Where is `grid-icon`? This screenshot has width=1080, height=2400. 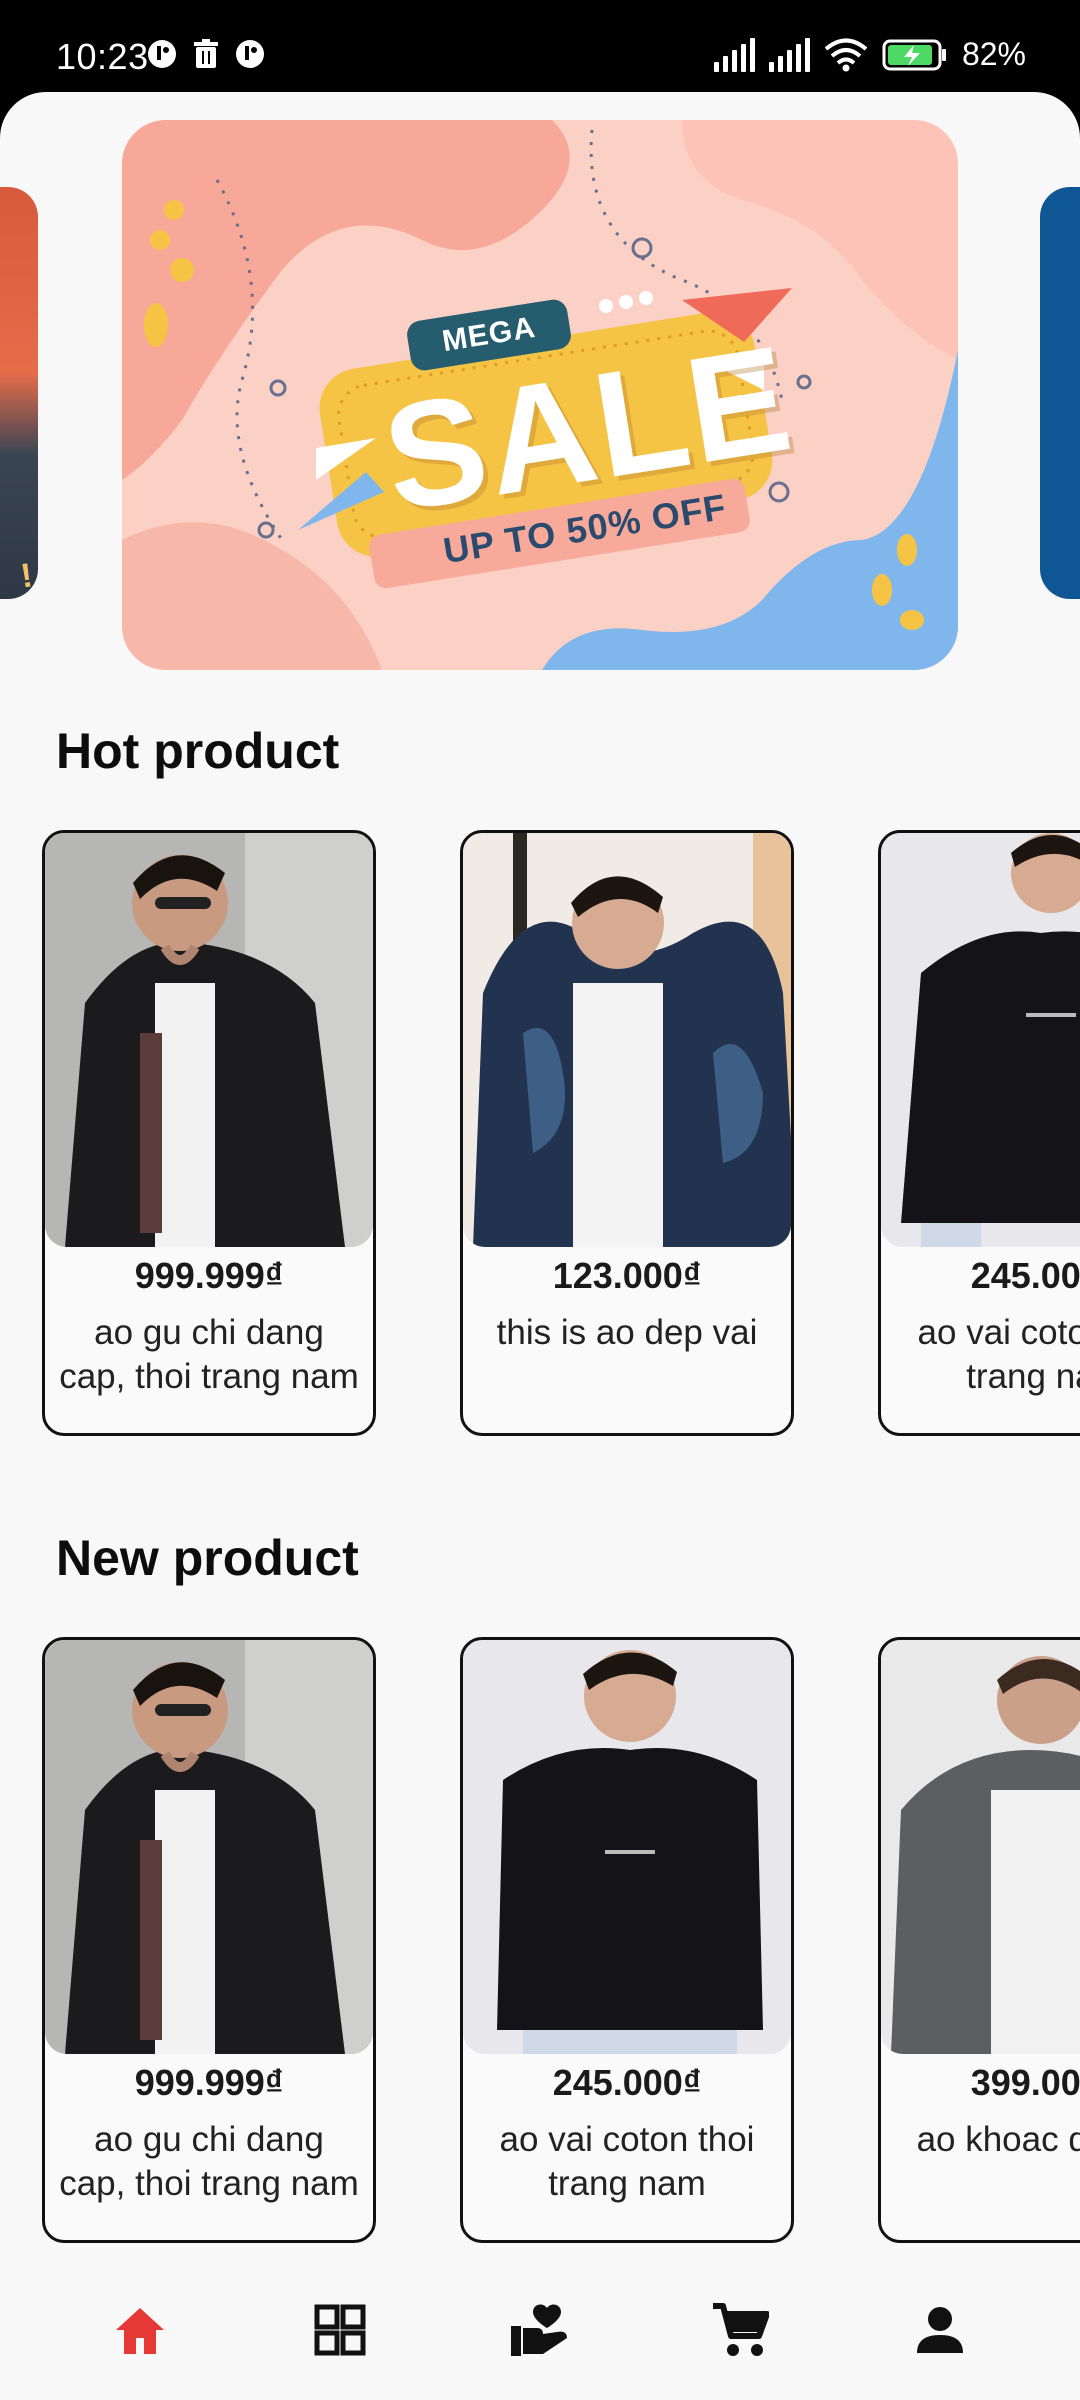 grid-icon is located at coordinates (340, 2330).